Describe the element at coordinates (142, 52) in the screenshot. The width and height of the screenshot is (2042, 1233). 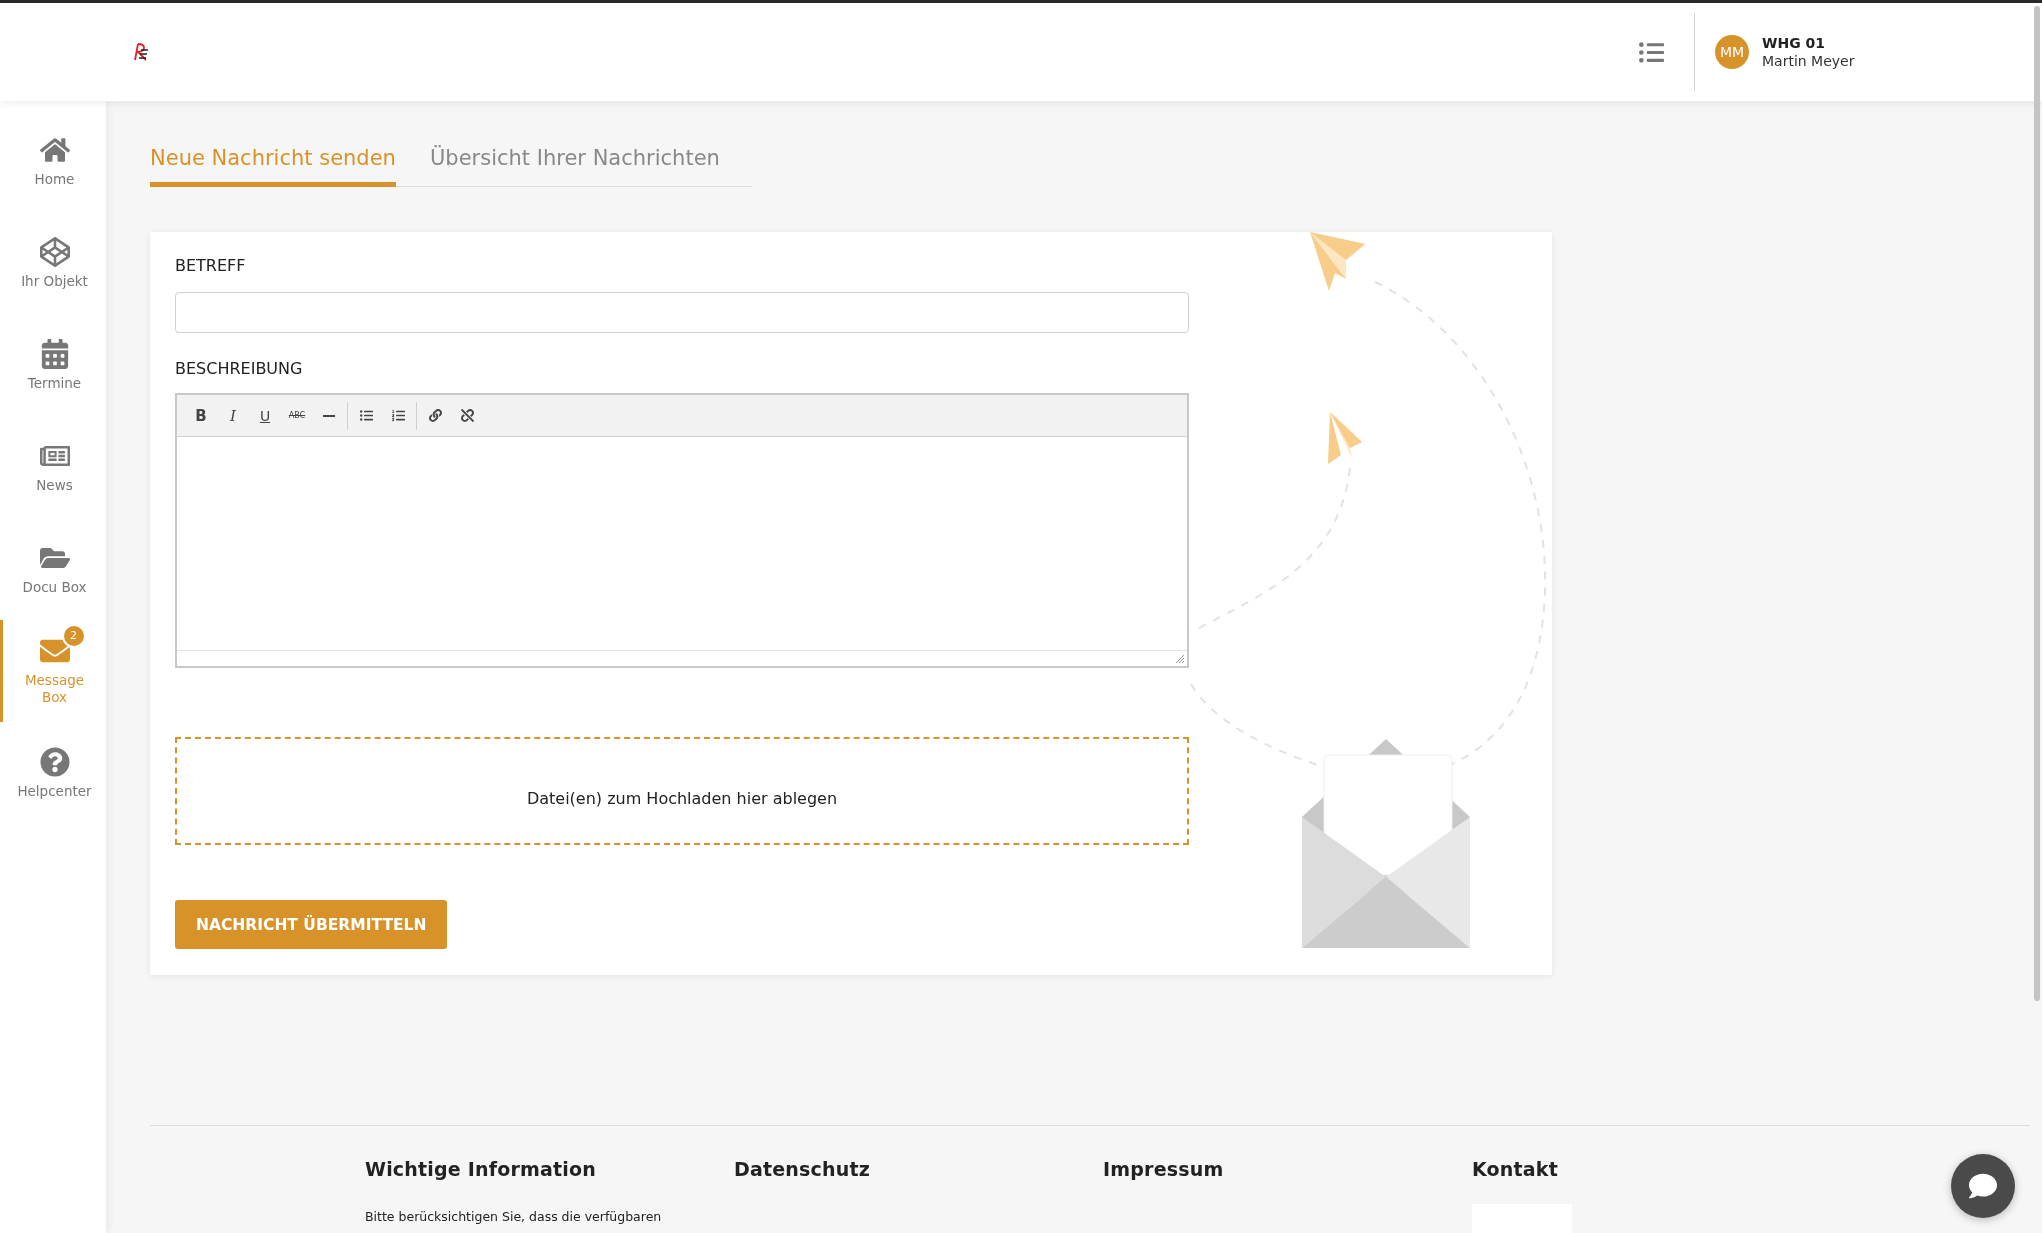
I see `logo-icon` at that location.